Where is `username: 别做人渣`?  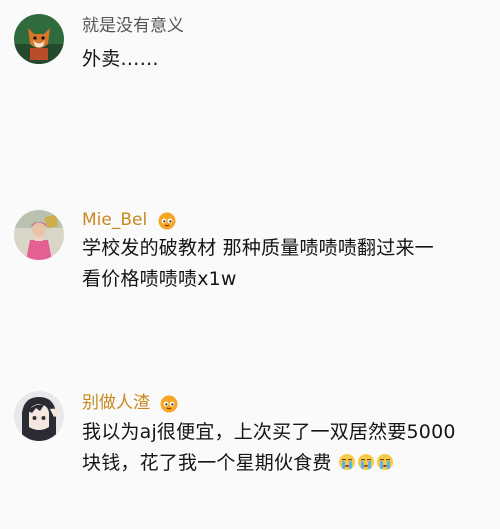 username: 别做人渣 is located at coordinates (130, 403).